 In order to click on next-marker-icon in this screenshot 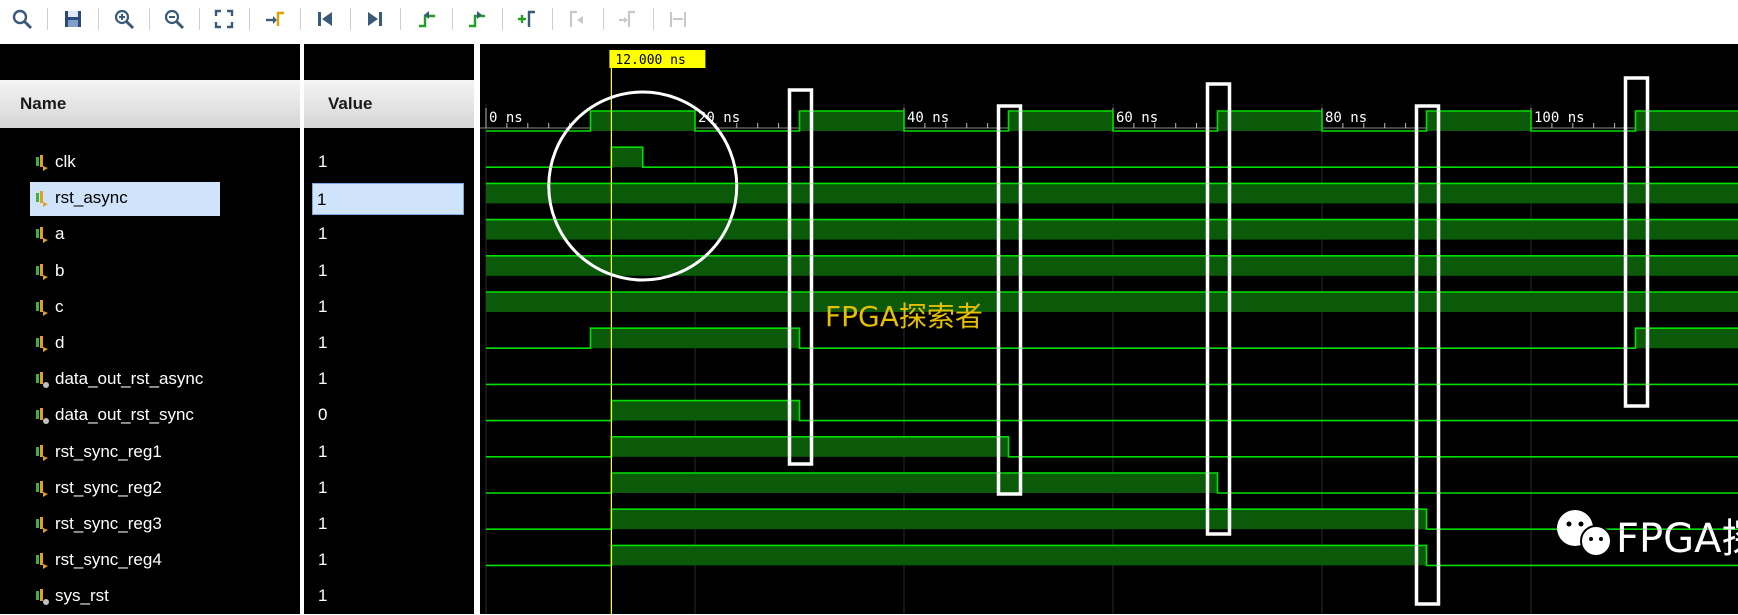, I will do `click(628, 19)`.